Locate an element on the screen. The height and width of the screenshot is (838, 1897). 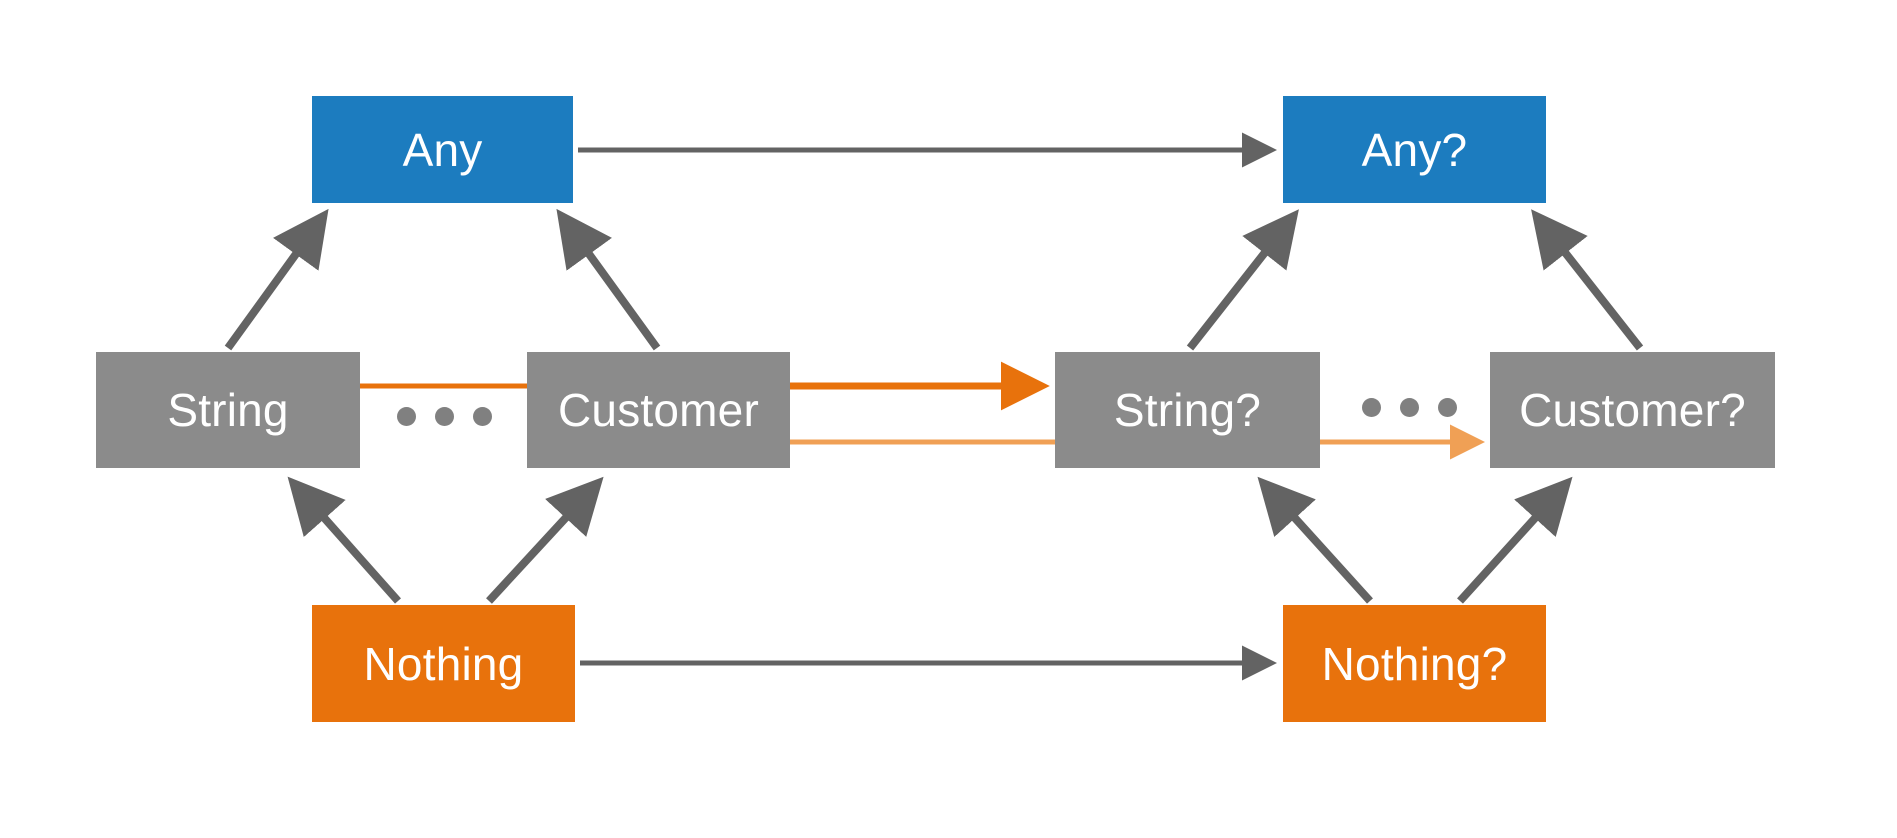
edge-nothing-q-to-customer-q is located at coordinates (1515, 540).